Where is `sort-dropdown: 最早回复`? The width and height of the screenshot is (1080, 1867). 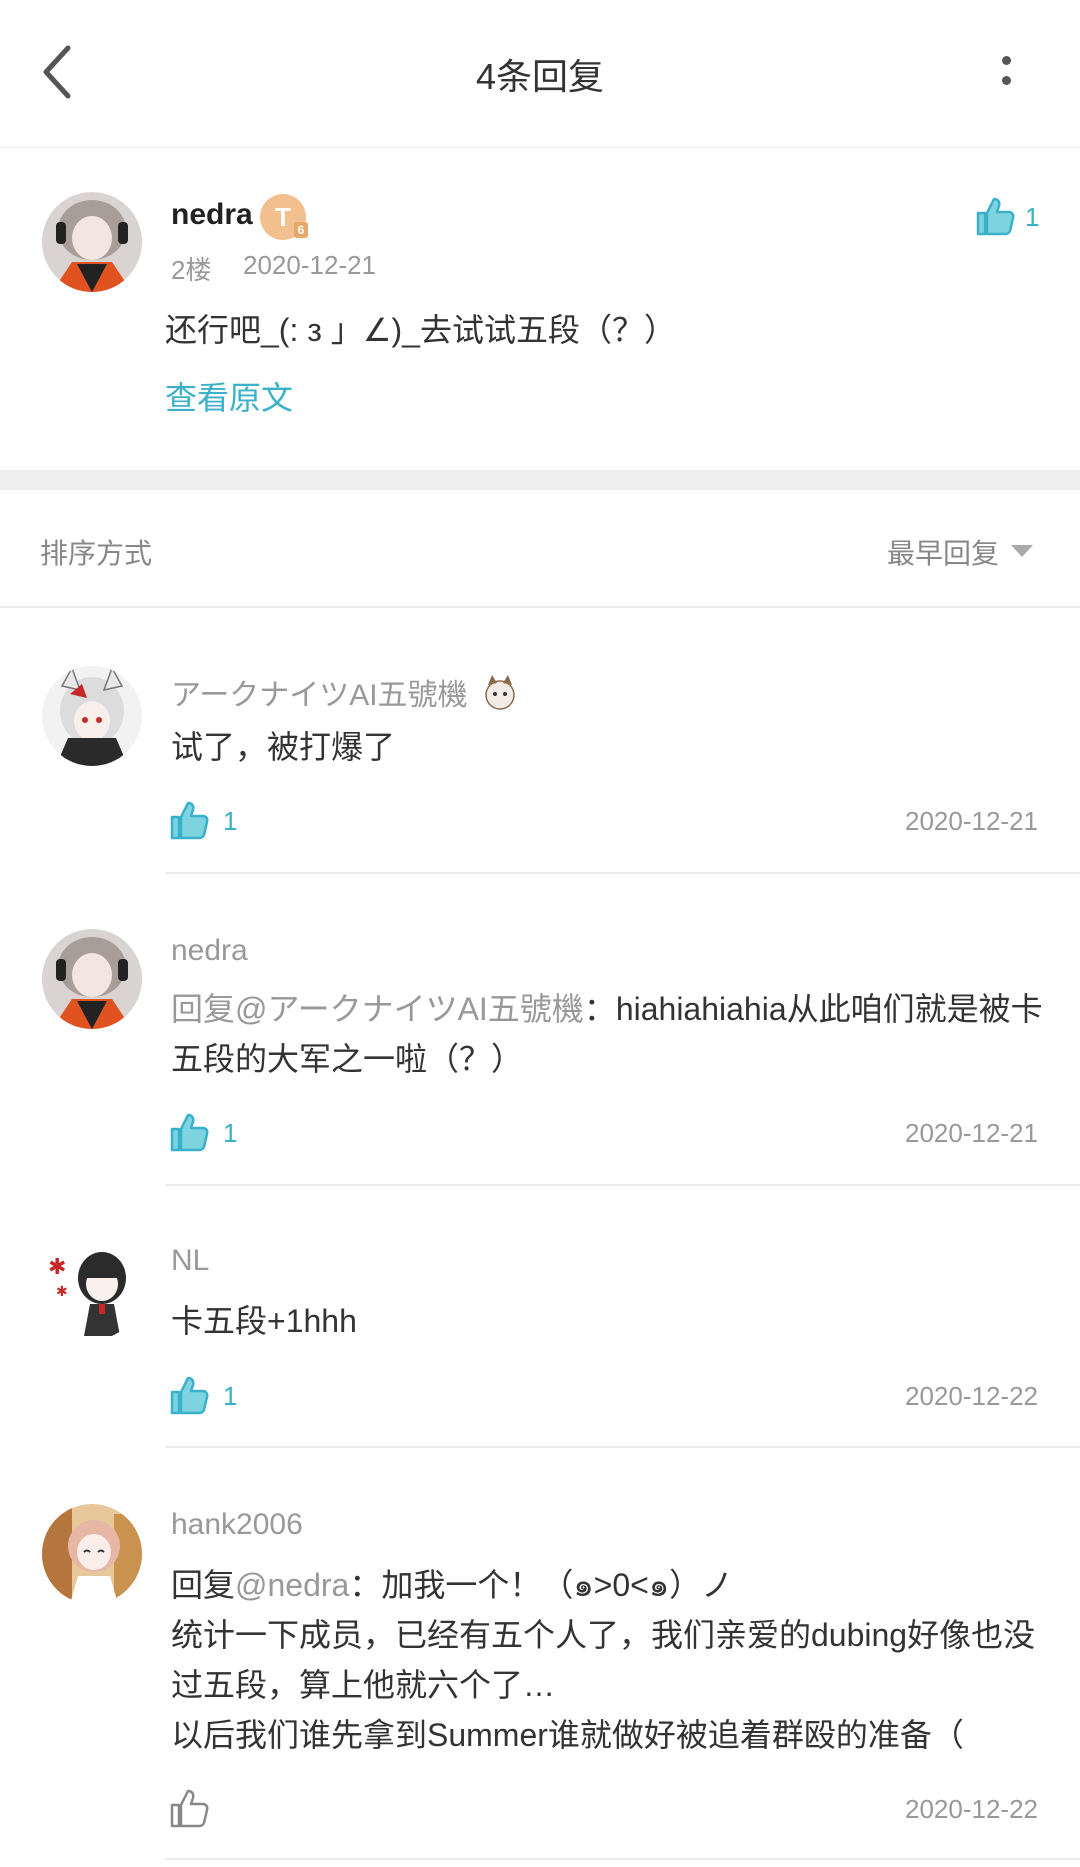
sort-dropdown: 最早回复 is located at coordinates (943, 552).